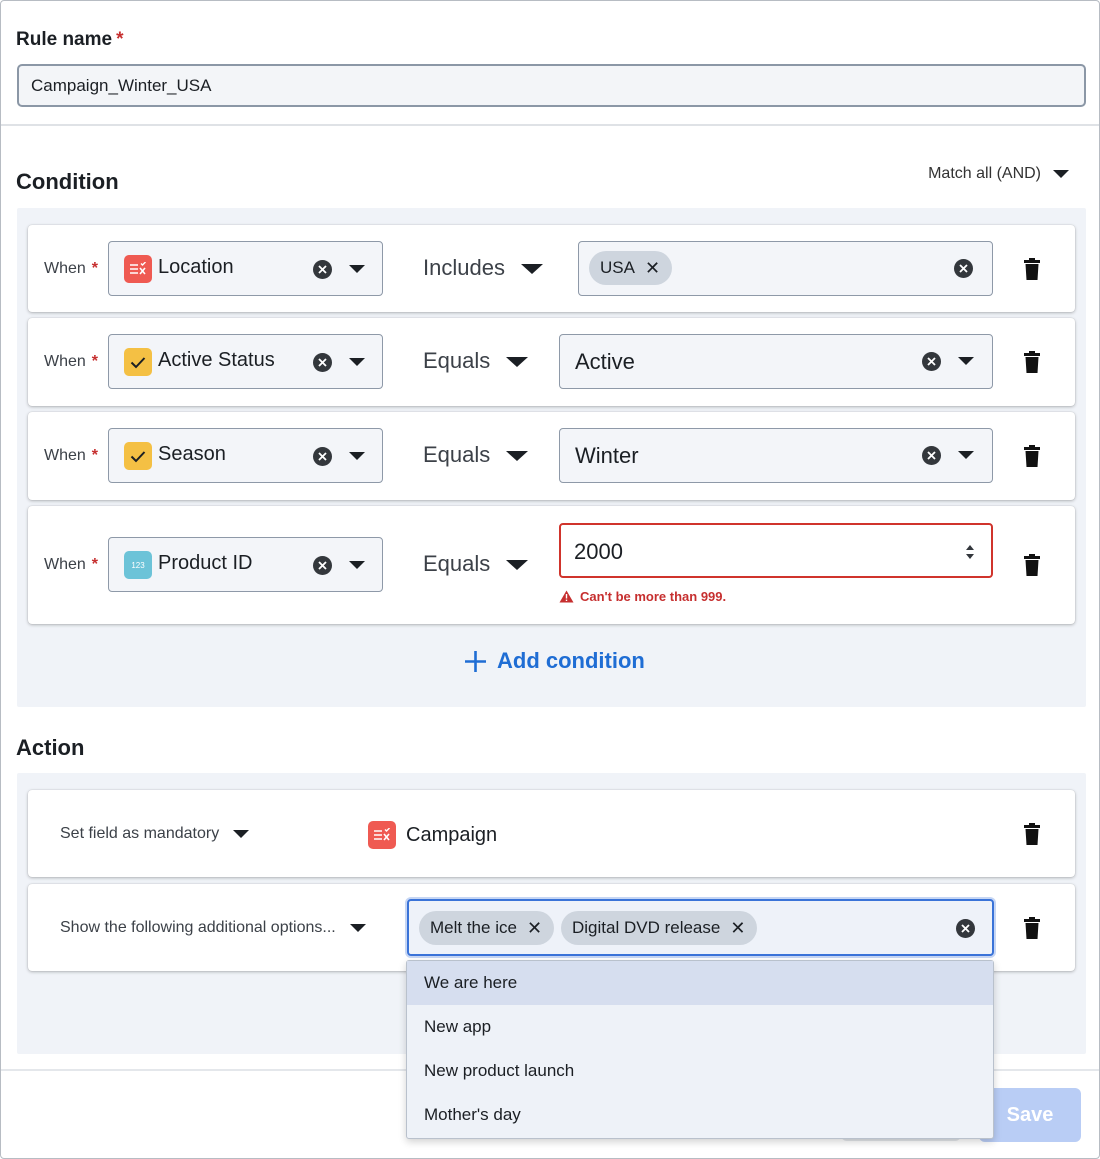 The image size is (1100, 1159). Describe the element at coordinates (551, 362) in the screenshot. I see `condition-row: When * Active Status Equals Active` at that location.